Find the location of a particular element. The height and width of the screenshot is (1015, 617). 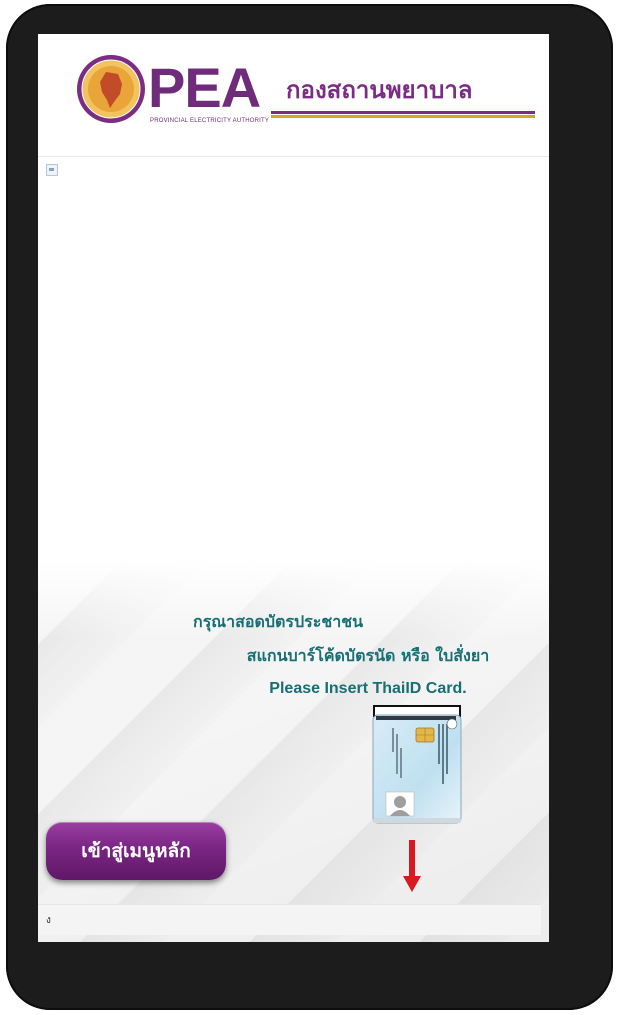

department-name: กองสถานพยาบาล is located at coordinates (379, 90).